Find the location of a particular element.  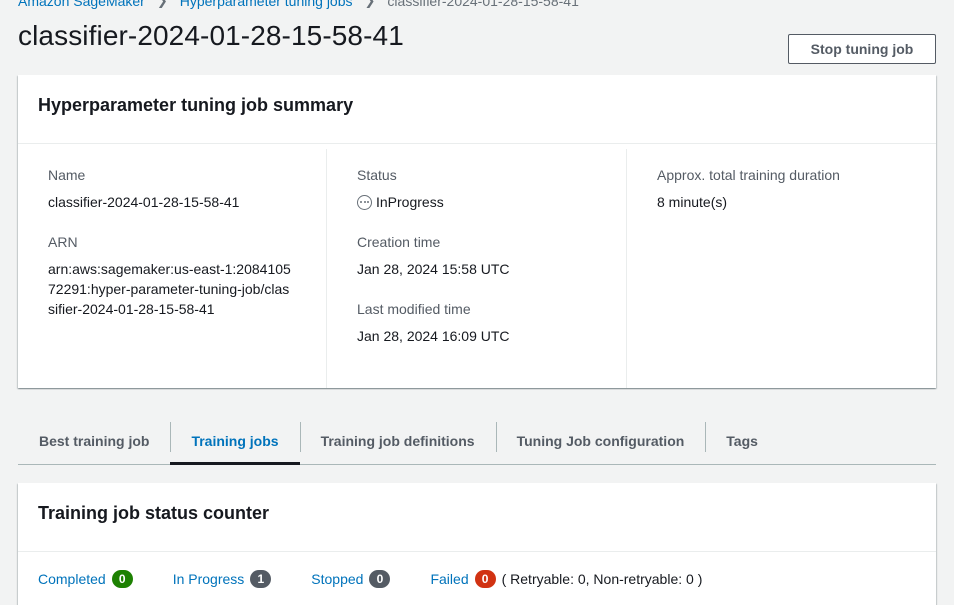

status-text: InProgress is located at coordinates (410, 202).